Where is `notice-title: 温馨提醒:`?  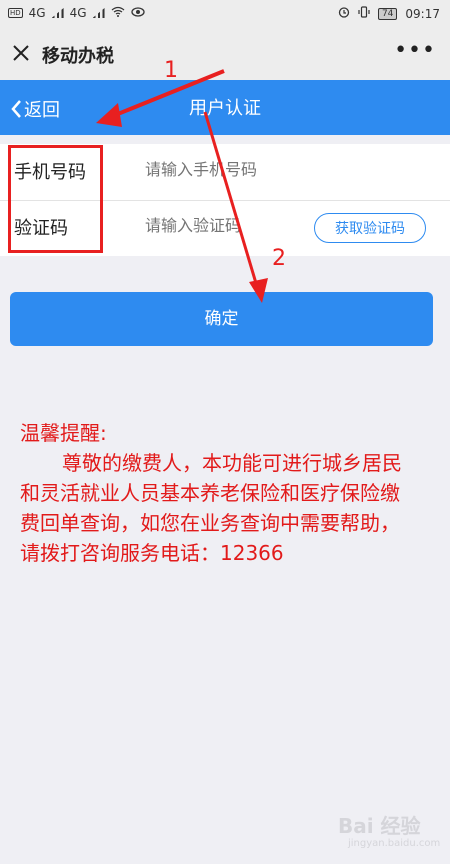
notice-title: 温馨提醒: is located at coordinates (63, 433).